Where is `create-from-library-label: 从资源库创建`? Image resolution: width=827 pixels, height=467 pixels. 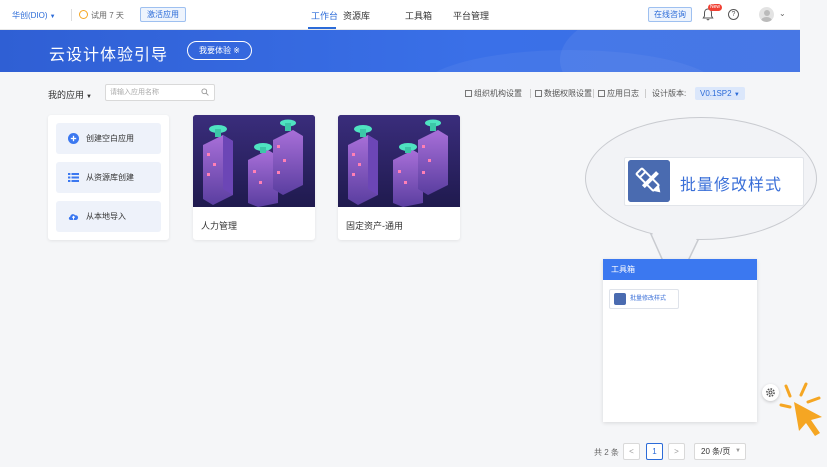
create-from-library-label: 从资源库创建 is located at coordinates (110, 177).